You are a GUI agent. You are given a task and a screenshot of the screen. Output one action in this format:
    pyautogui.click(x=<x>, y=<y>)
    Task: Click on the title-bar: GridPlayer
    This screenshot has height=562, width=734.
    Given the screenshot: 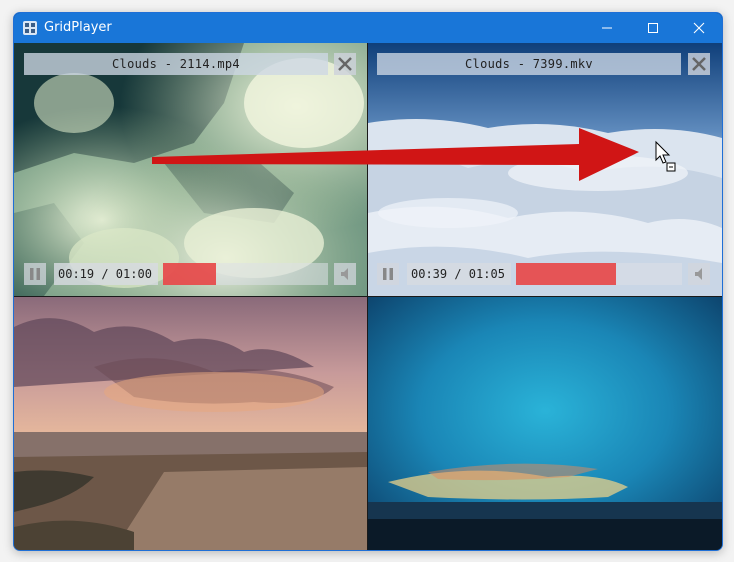 What is the action you would take?
    pyautogui.click(x=368, y=28)
    